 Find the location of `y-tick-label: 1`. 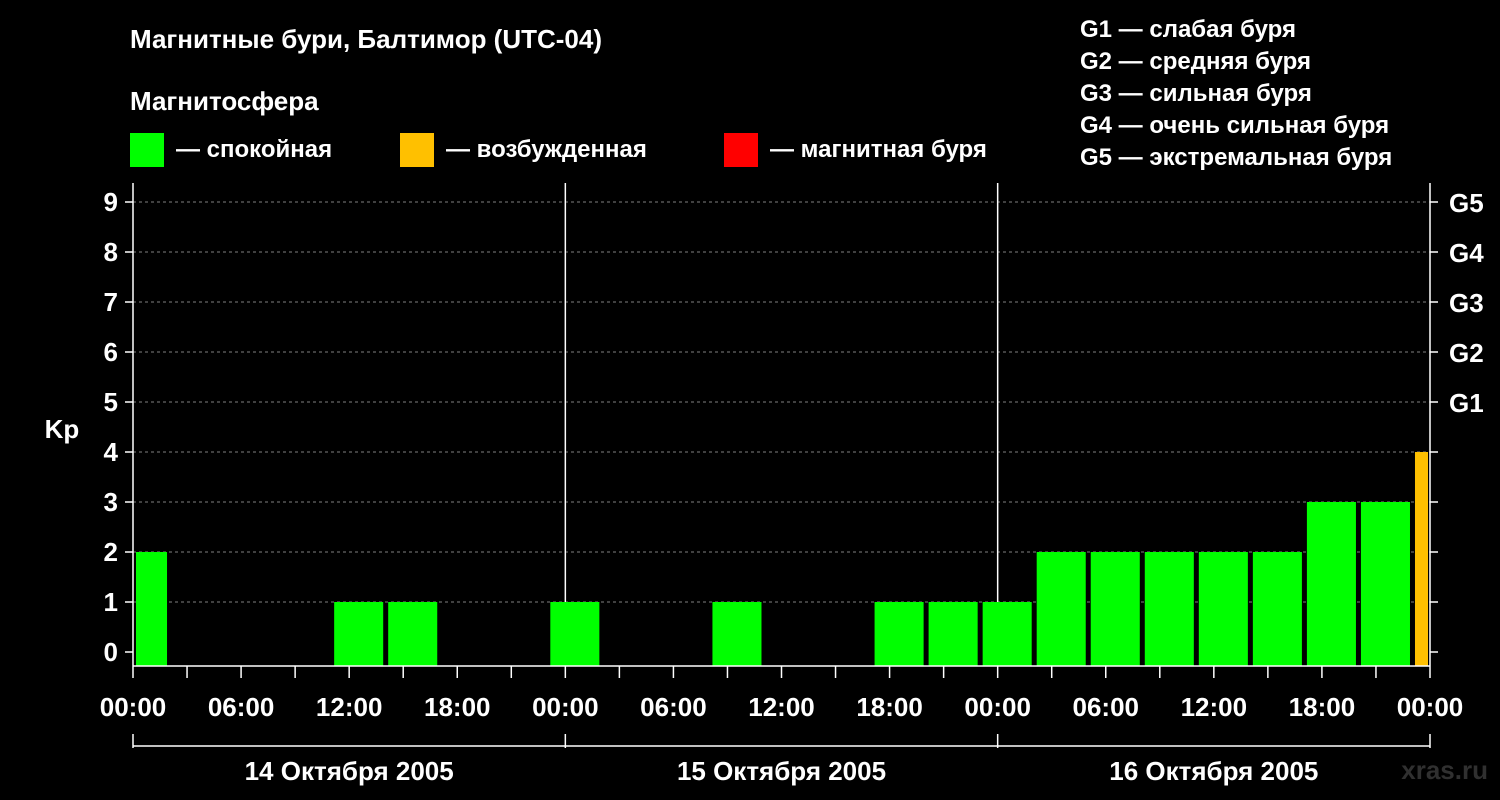

y-tick-label: 1 is located at coordinates (111, 602).